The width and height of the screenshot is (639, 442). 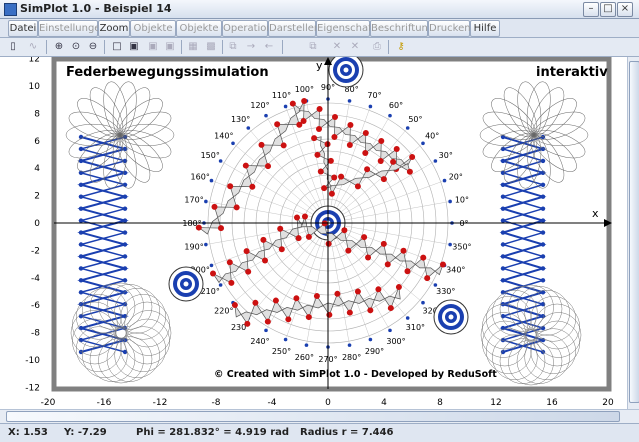 I want to click on red-spring-5-band, so click(x=372, y=247).